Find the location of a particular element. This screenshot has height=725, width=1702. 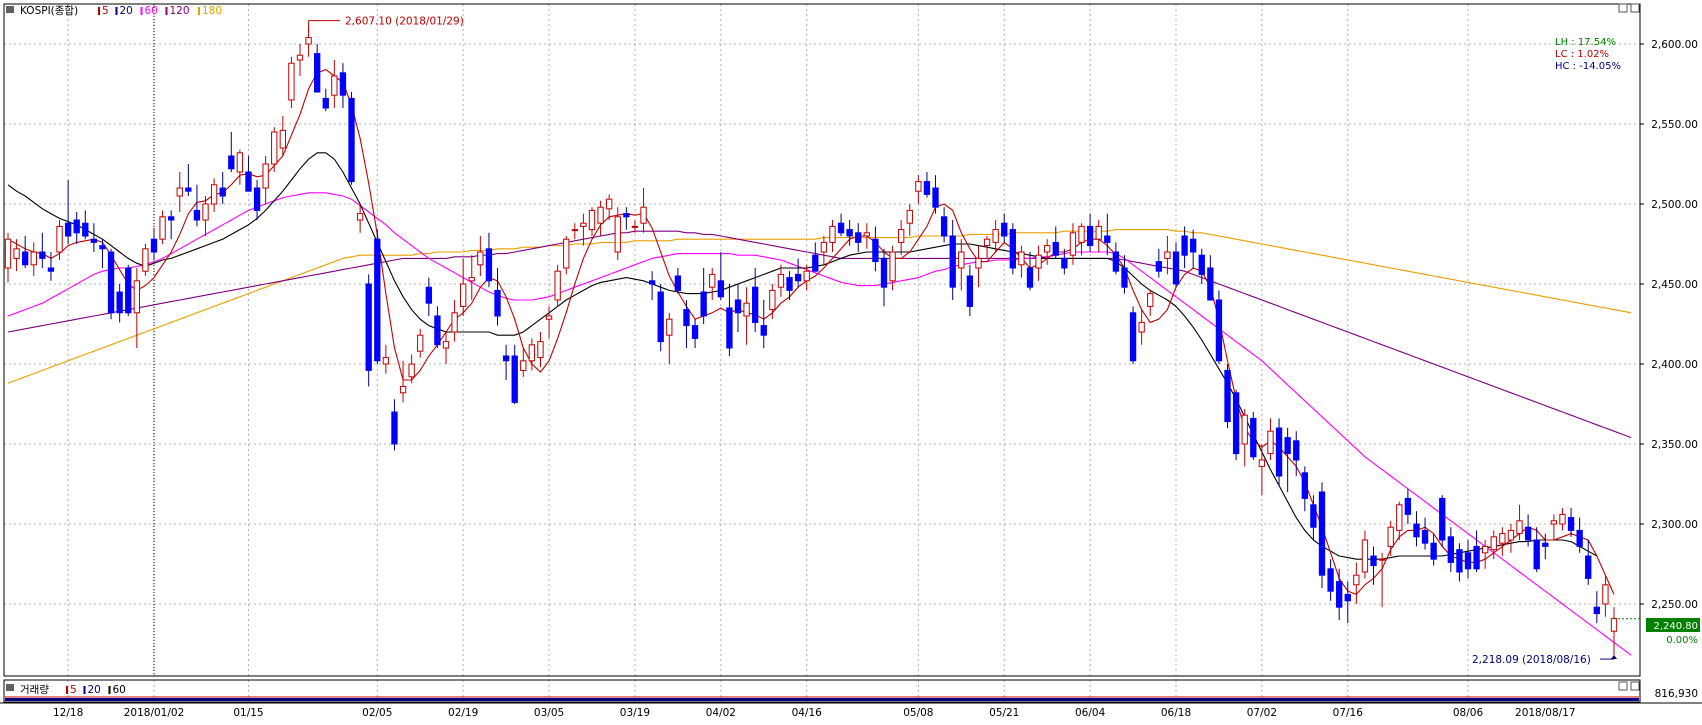

x-tick-label: 07/16 is located at coordinates (1348, 713).